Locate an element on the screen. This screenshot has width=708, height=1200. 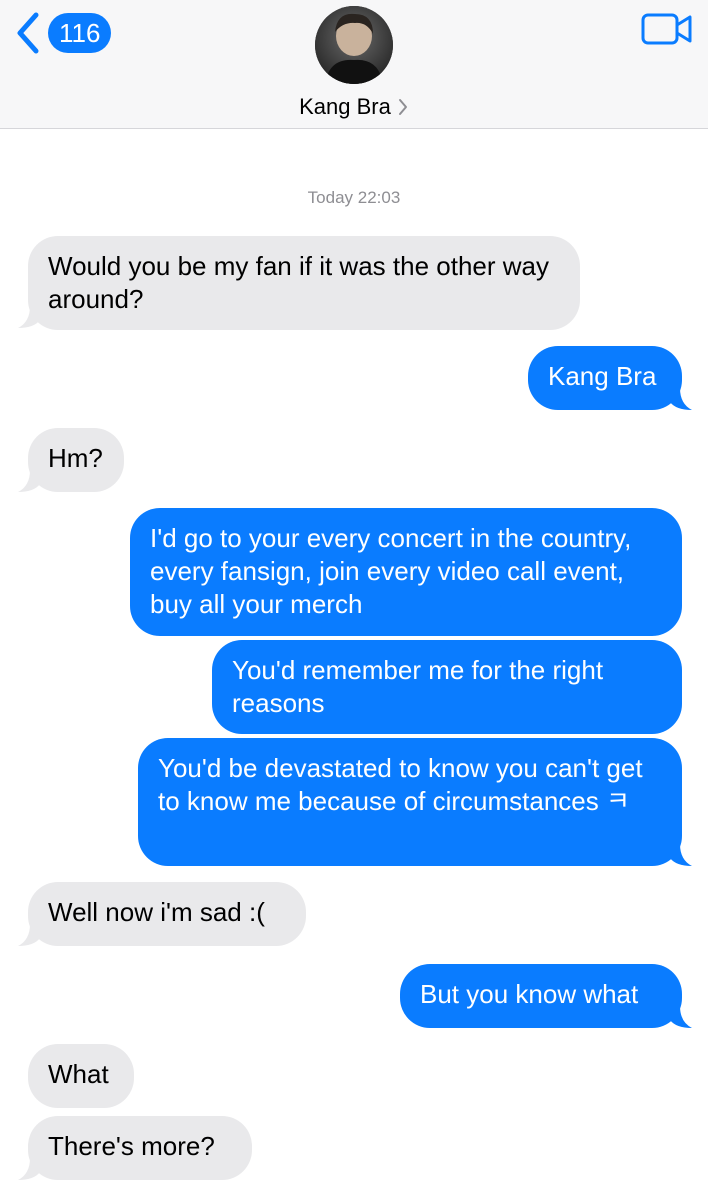
message-bubble-outgoing: You'd remember me for the right reasons is located at coordinates (447, 687).